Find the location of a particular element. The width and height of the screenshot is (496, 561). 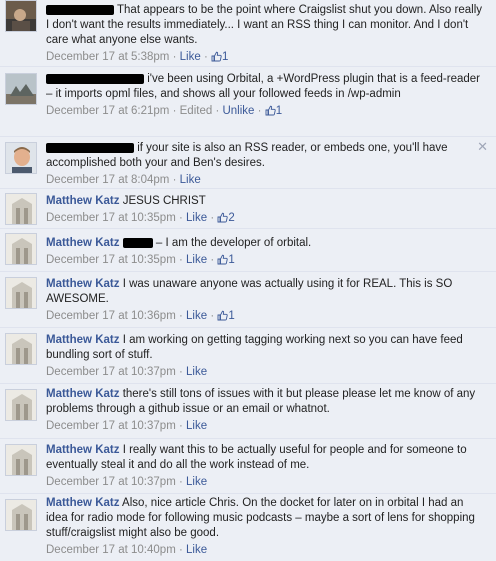

close-icon: ✕ is located at coordinates (482, 147).